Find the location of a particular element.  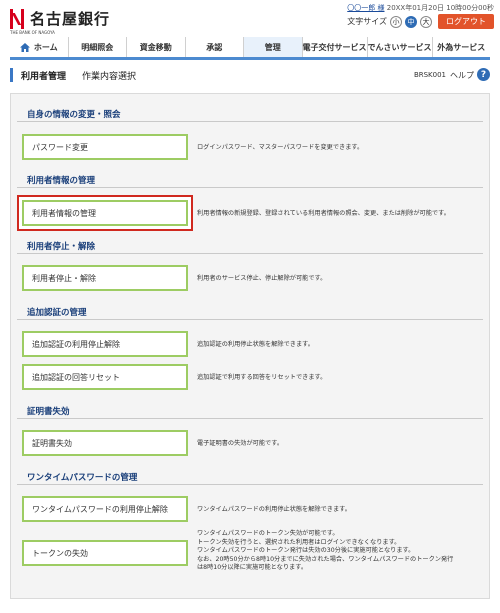

section-title-cert-revoke: 証明書失効 is located at coordinates (48, 412).